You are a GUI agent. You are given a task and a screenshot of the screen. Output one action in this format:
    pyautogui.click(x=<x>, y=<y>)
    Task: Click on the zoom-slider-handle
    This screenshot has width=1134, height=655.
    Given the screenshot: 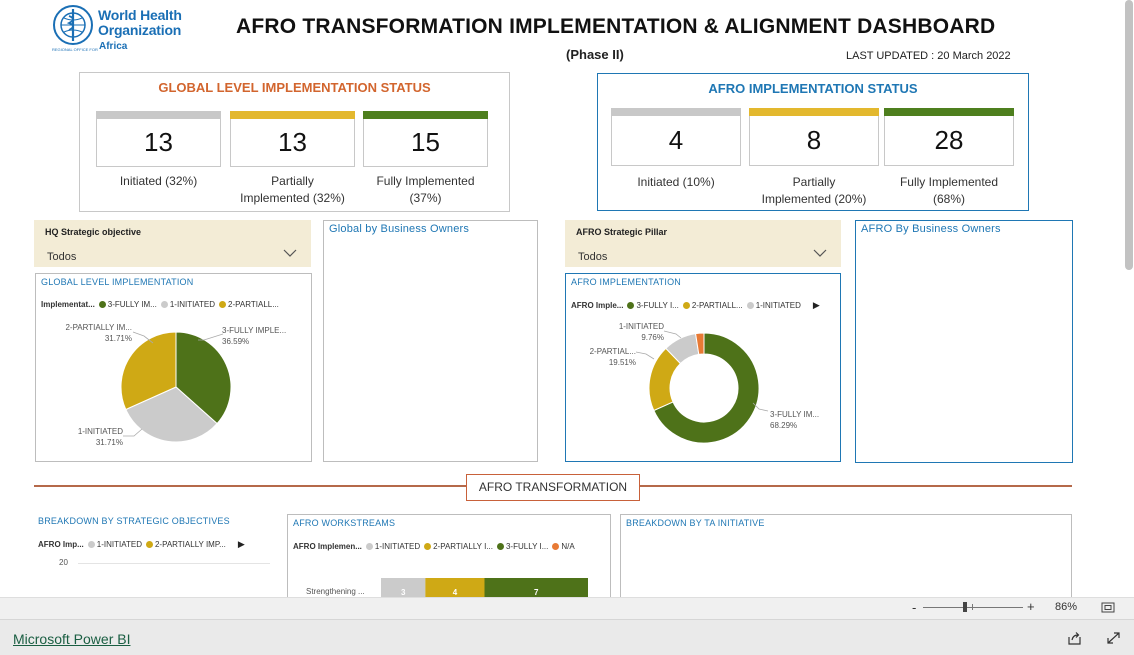 What is the action you would take?
    pyautogui.click(x=965, y=607)
    